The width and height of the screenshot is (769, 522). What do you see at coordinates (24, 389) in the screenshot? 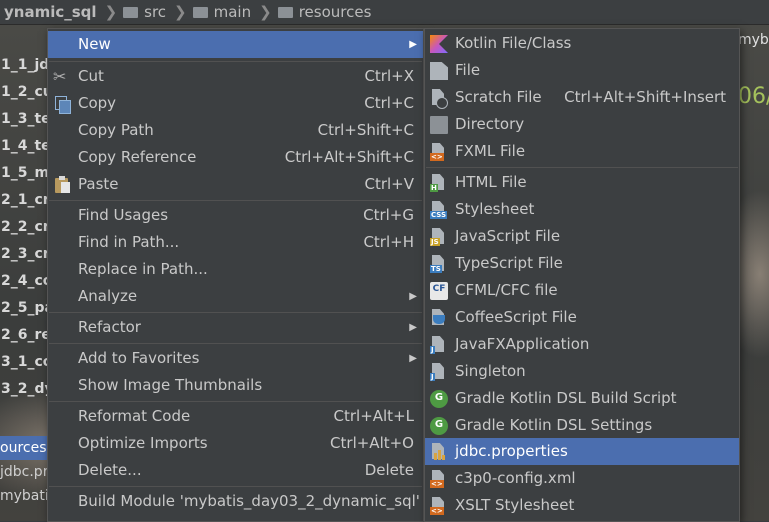
I see `project-tree-item: 3_2_dy` at bounding box center [24, 389].